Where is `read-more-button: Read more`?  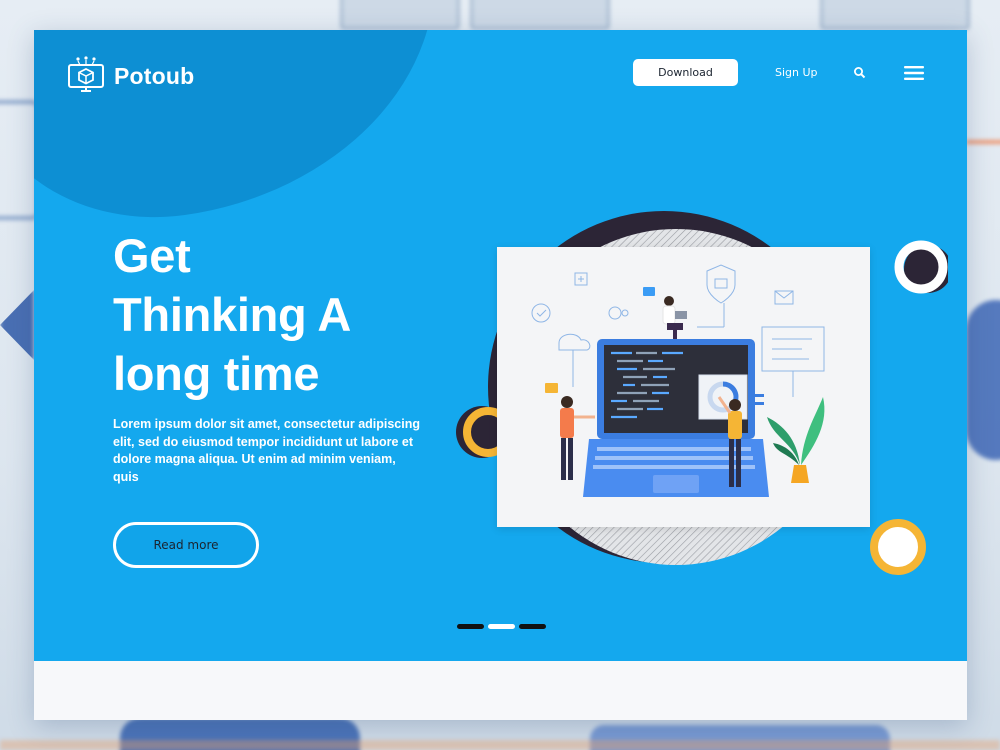
read-more-button: Read more is located at coordinates (186, 545).